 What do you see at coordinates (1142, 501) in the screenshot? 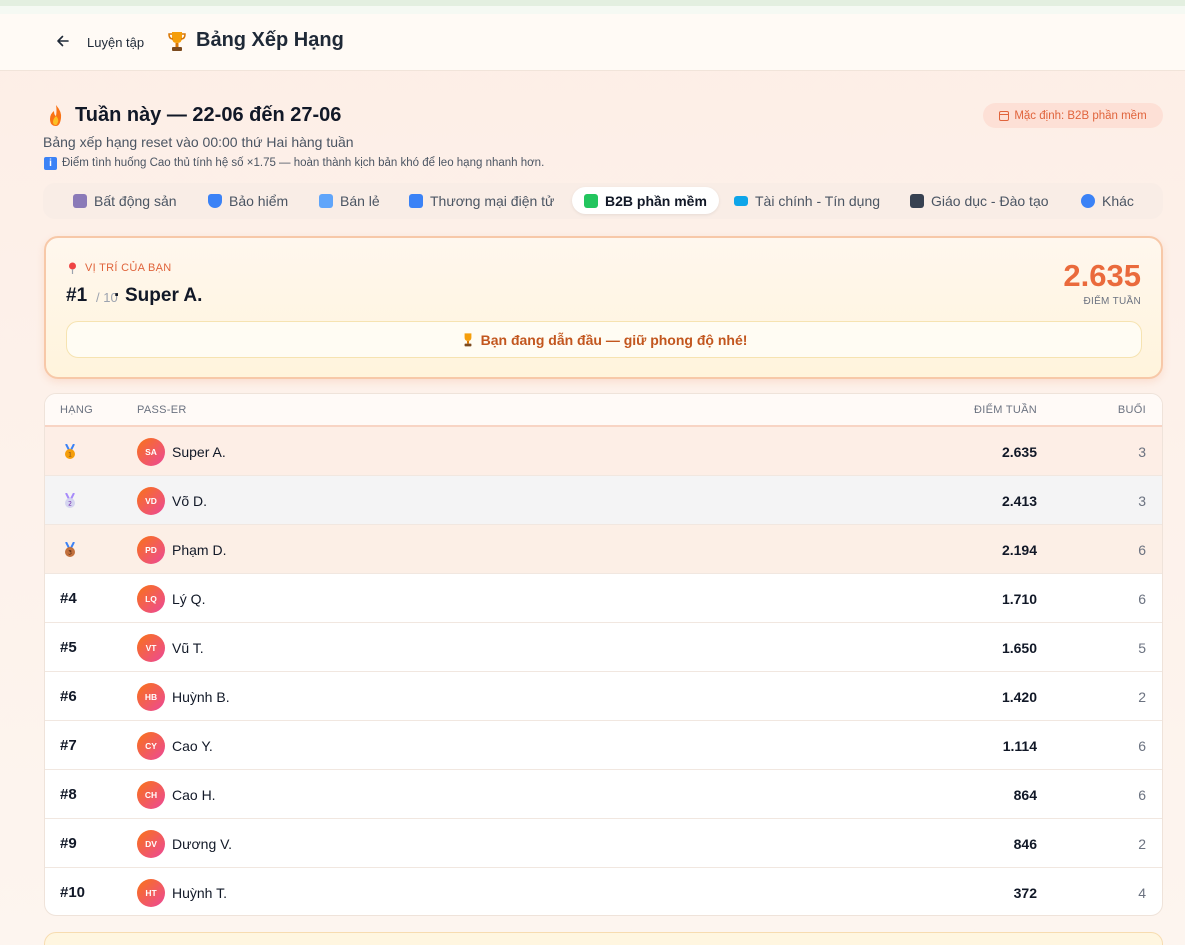
I see `player-sessions: 3` at bounding box center [1142, 501].